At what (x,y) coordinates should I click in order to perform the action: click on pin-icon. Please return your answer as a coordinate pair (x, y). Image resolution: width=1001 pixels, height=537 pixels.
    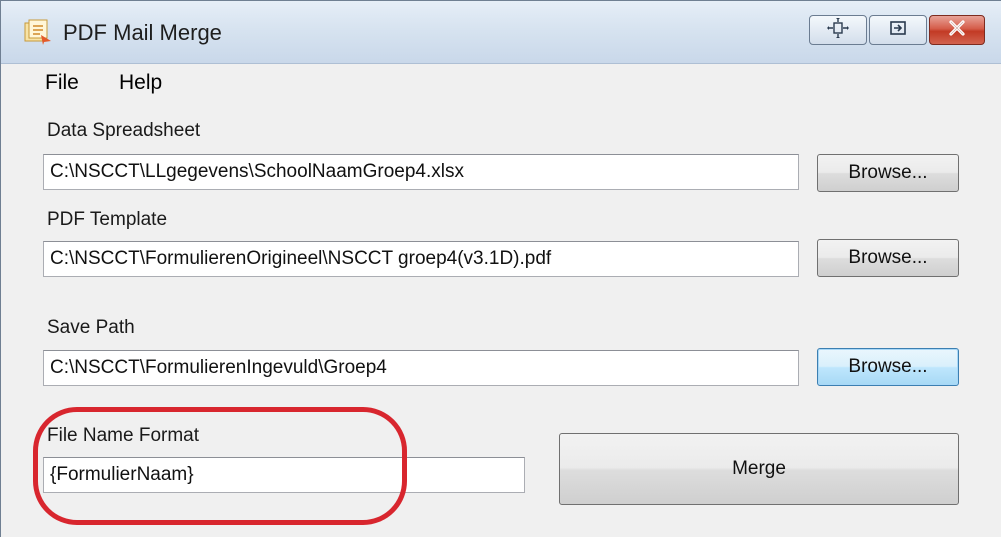
    Looking at the image, I should click on (898, 30).